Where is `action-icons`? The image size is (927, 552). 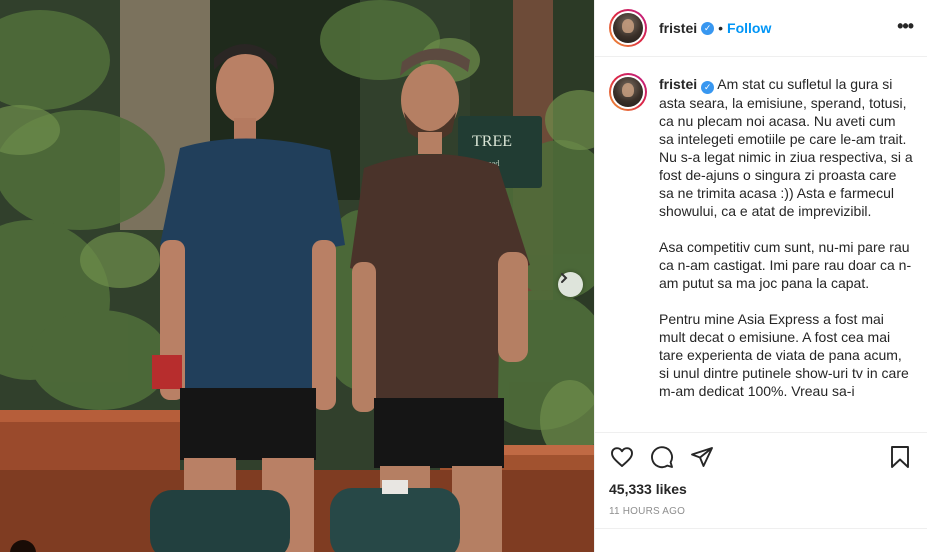
action-icons is located at coordinates (761, 457).